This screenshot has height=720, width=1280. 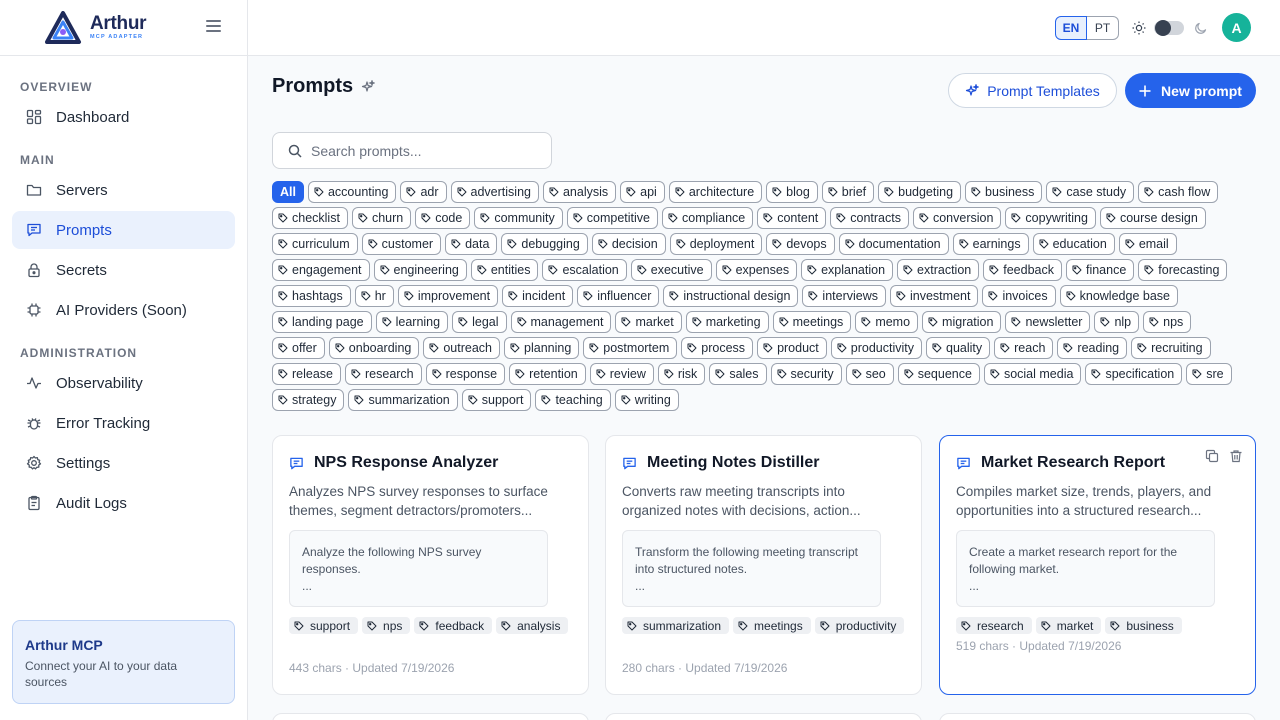 What do you see at coordinates (756, 270) in the screenshot?
I see `tag-filter: expenses` at bounding box center [756, 270].